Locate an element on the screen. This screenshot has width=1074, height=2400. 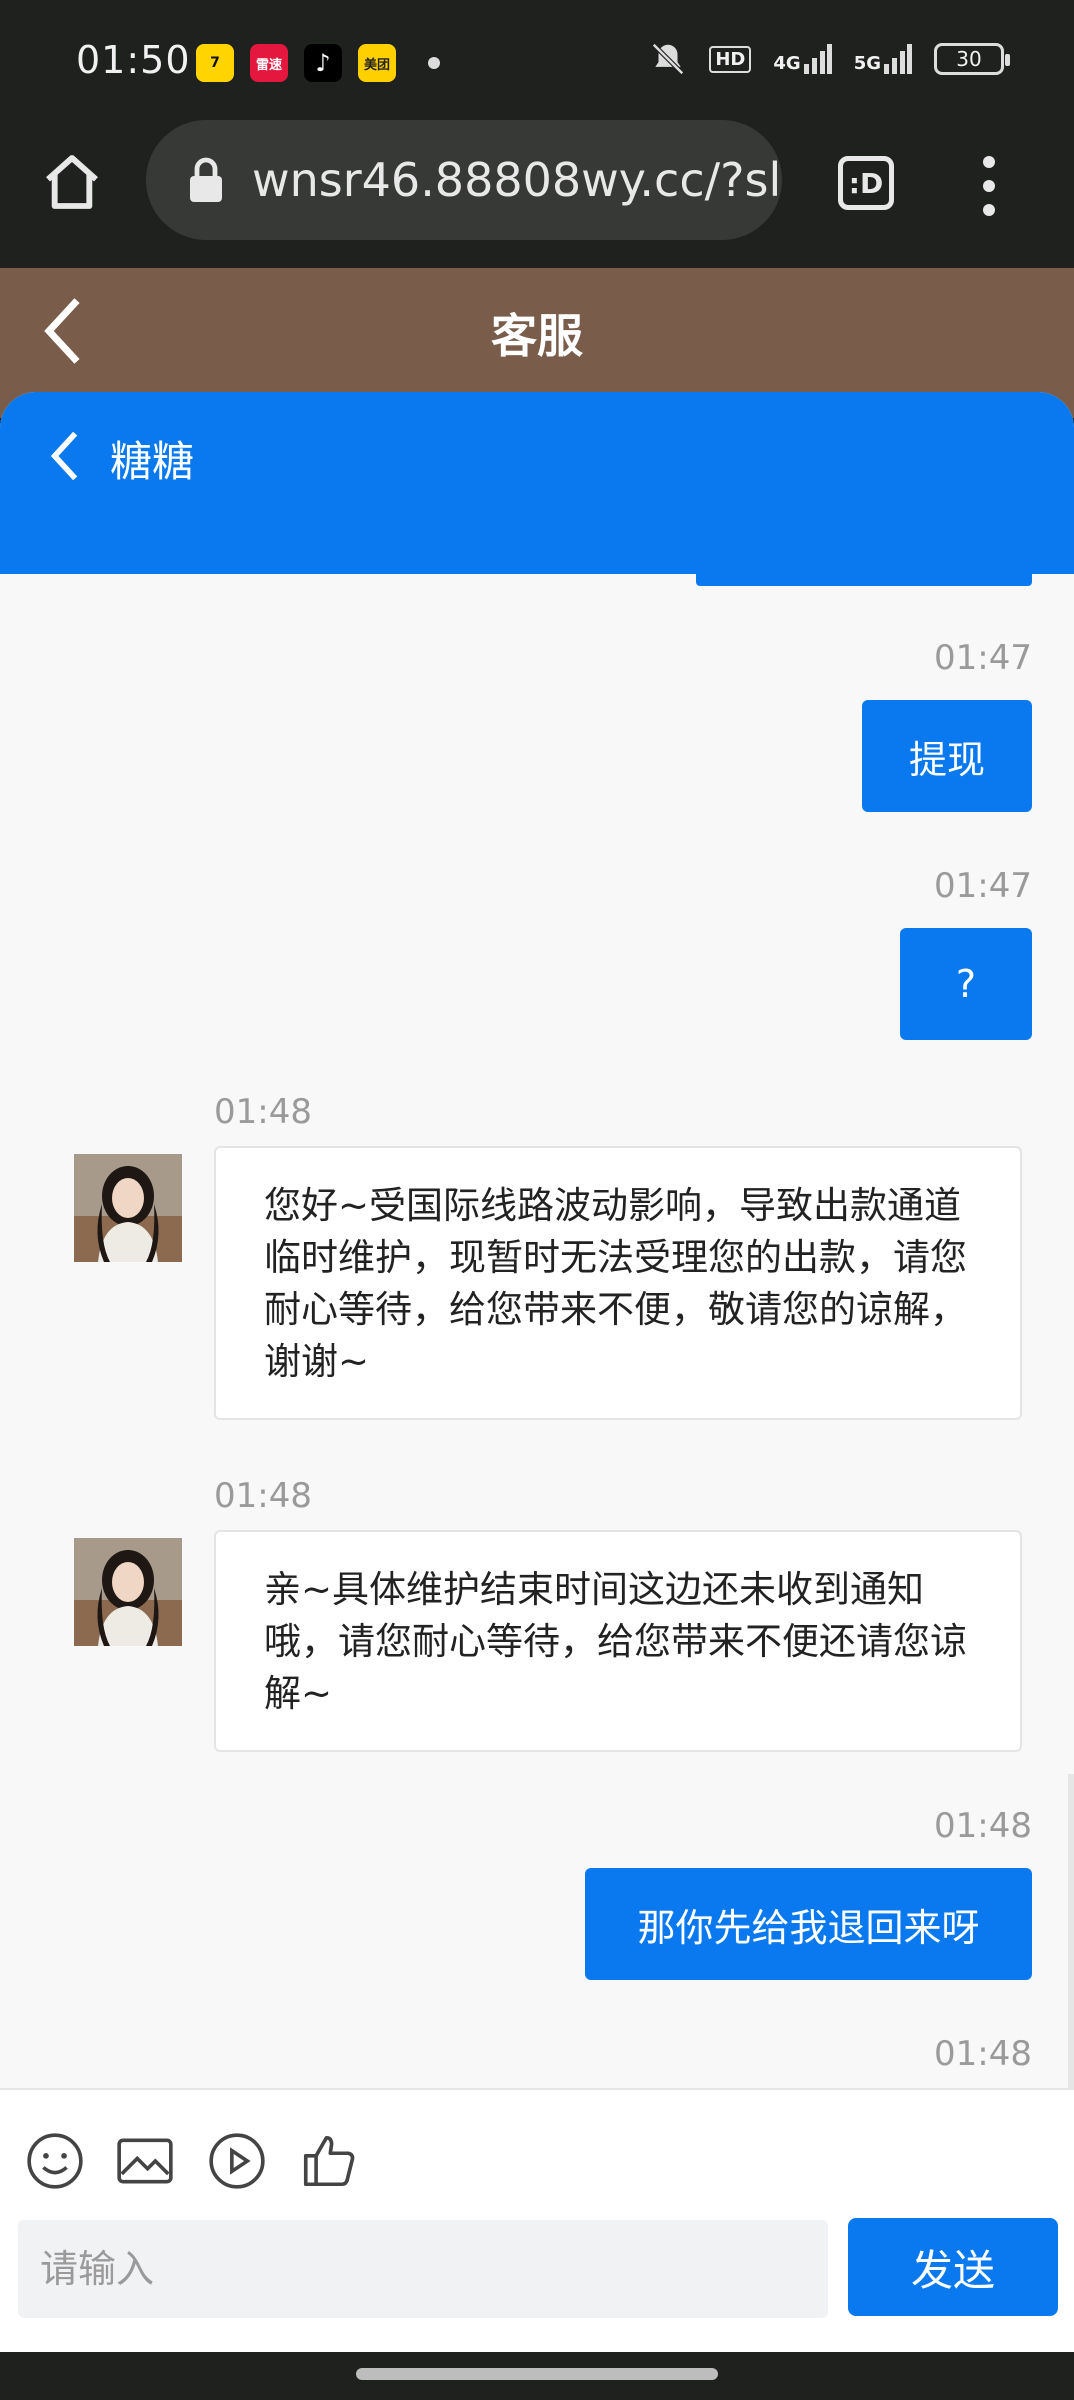
user-message-bubble: ? is located at coordinates (966, 984).